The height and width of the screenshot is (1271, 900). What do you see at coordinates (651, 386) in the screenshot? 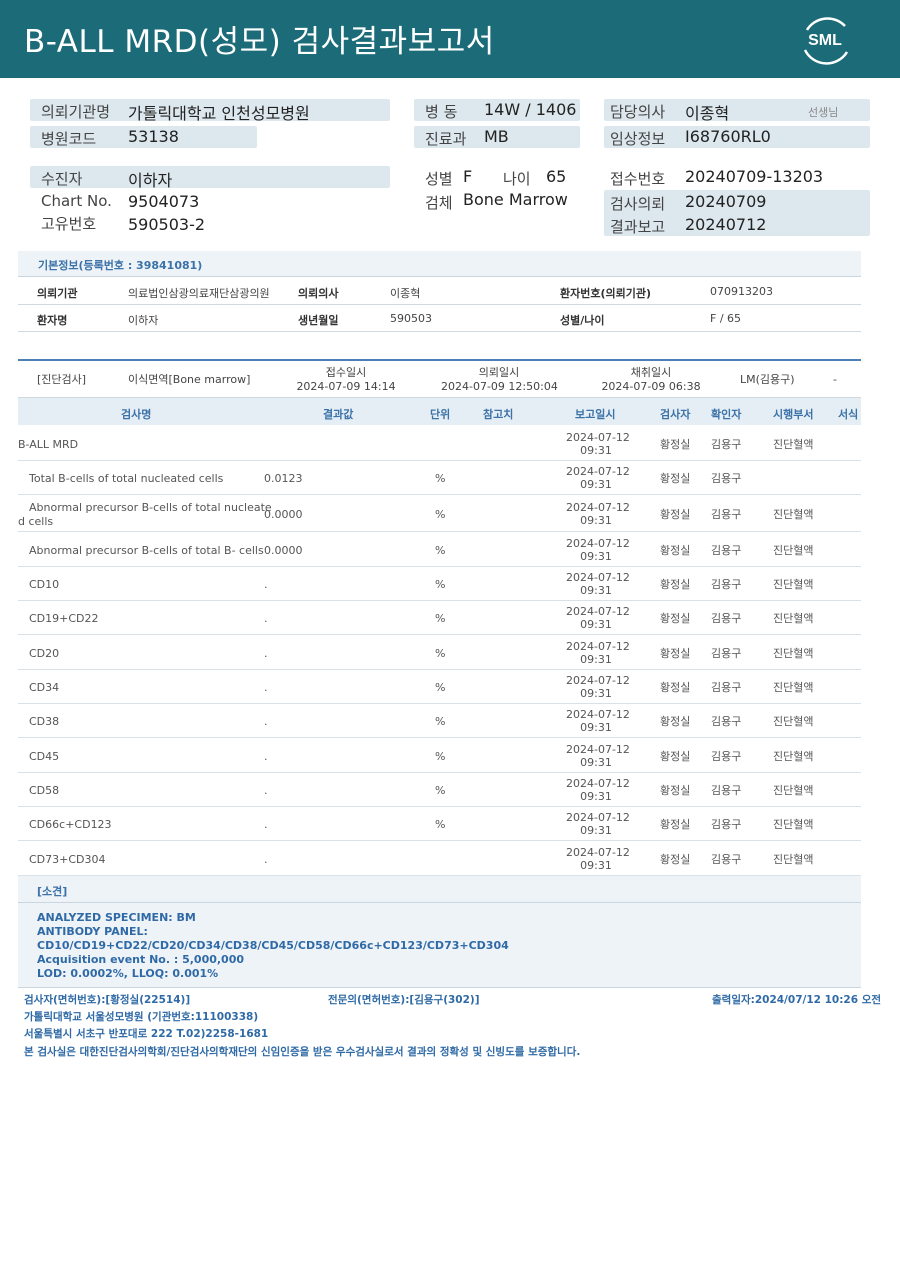
I see `exam-collect-datetime: 2024-07-09 06:38` at bounding box center [651, 386].